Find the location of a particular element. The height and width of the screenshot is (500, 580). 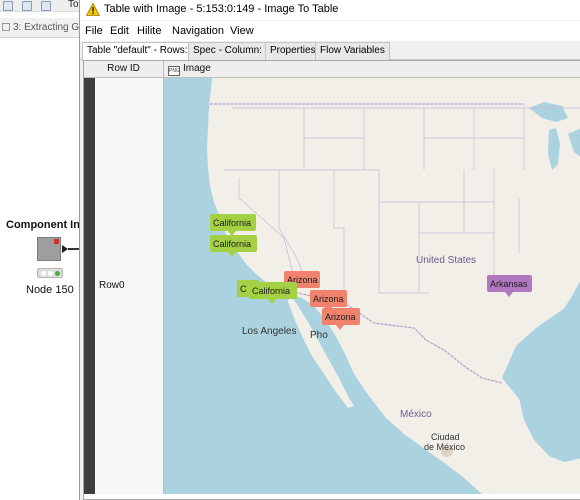

editor-tab: 3: Extracting Go is located at coordinates (40, 28).